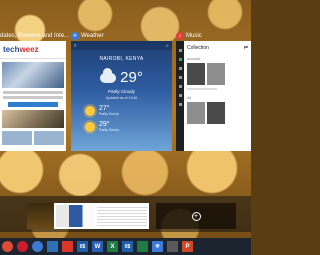  I want to click on forecast-temp: 29° Partly Sunny, so click(109, 126).